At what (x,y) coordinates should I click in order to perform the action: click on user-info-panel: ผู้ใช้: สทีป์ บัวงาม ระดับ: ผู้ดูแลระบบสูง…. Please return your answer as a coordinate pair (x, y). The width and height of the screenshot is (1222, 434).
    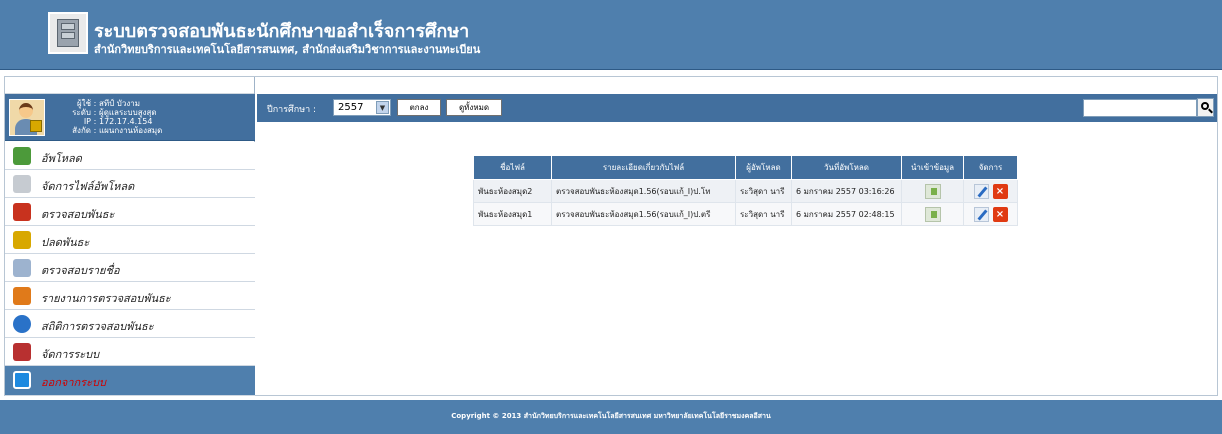
    Looking at the image, I should click on (130, 117).